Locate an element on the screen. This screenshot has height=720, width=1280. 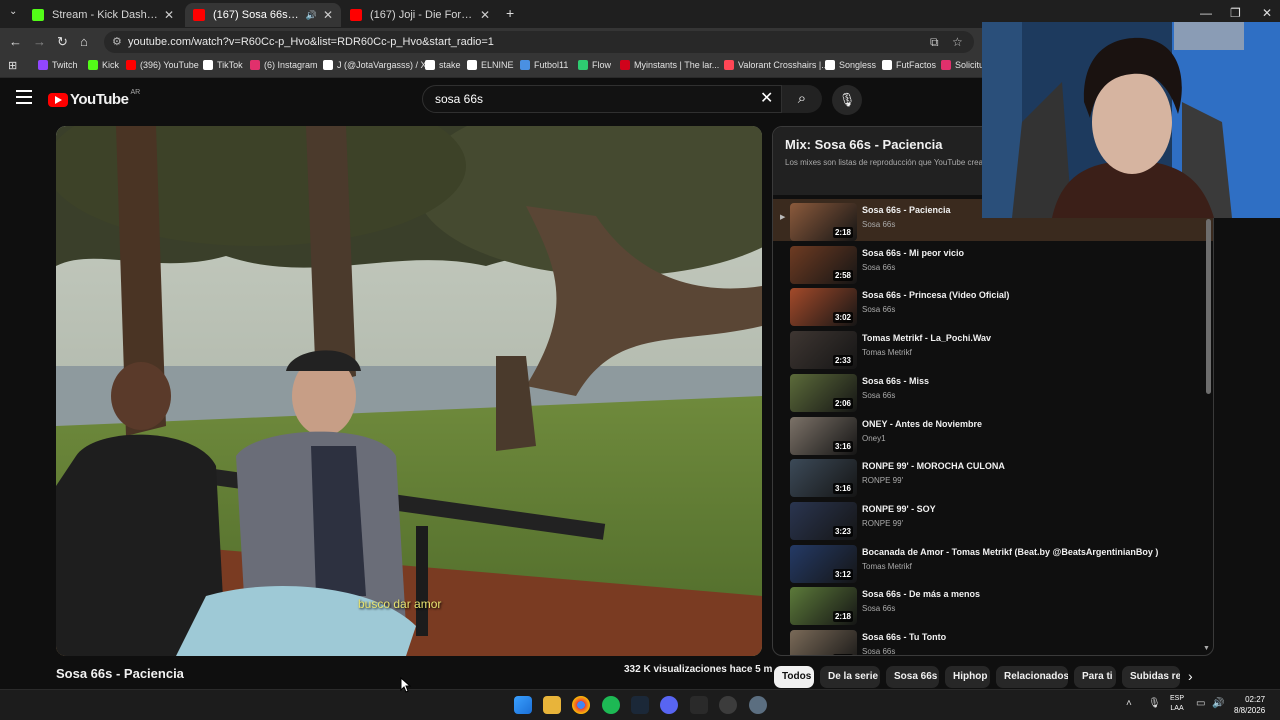
filter-chip: Hiphop is located at coordinates (967, 677).